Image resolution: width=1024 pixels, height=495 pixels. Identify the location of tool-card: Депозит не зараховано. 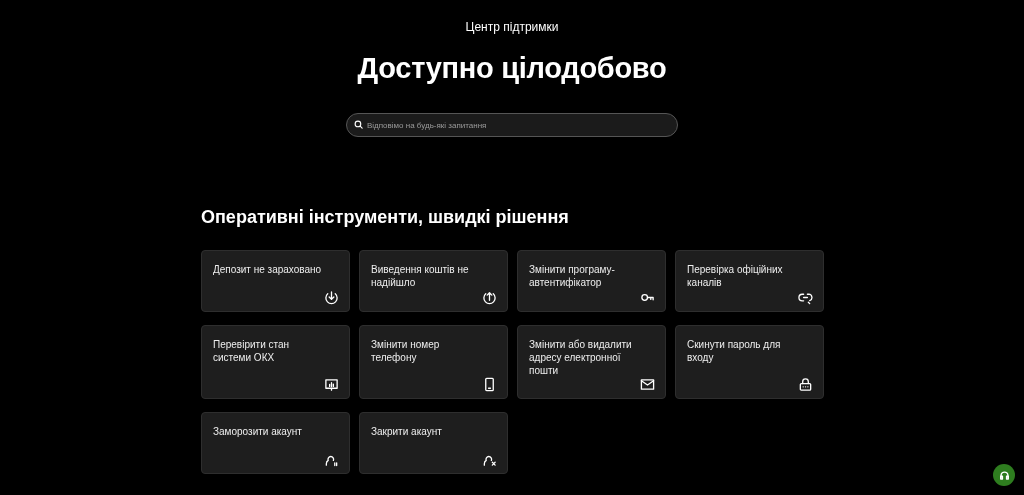
(275, 281).